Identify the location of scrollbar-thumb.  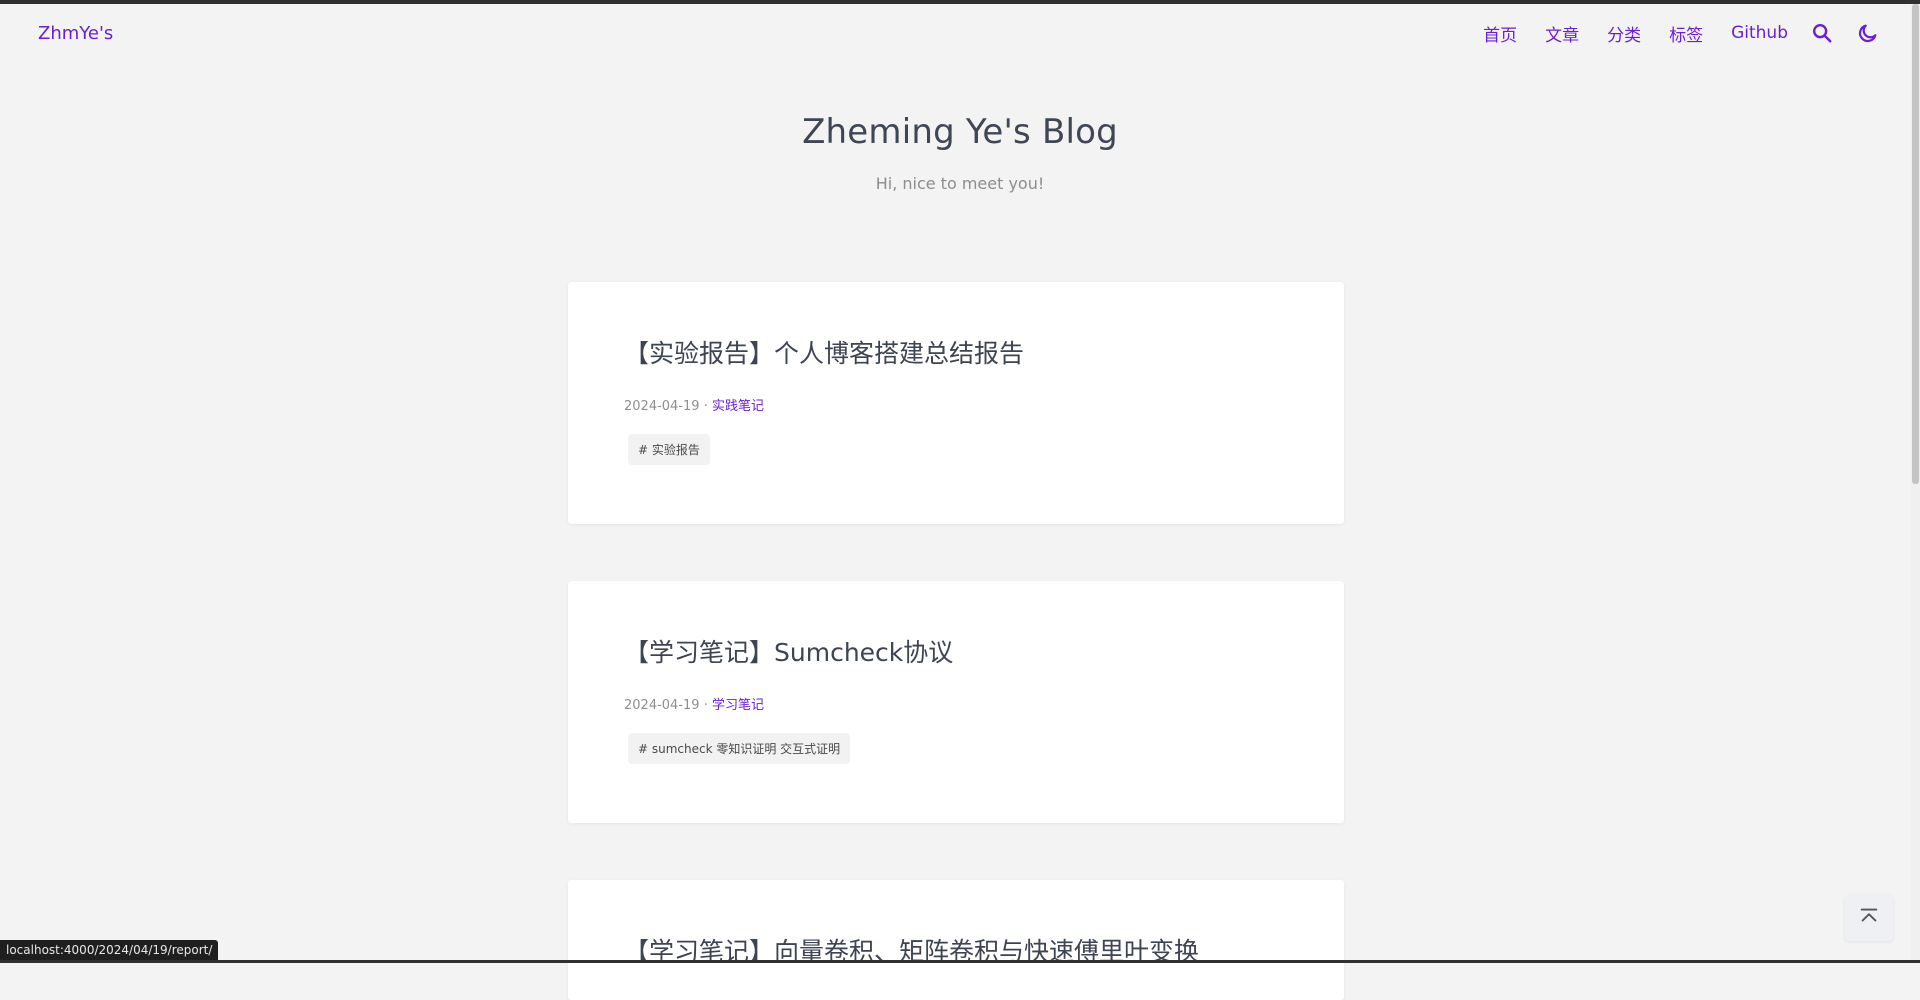
(1915, 244).